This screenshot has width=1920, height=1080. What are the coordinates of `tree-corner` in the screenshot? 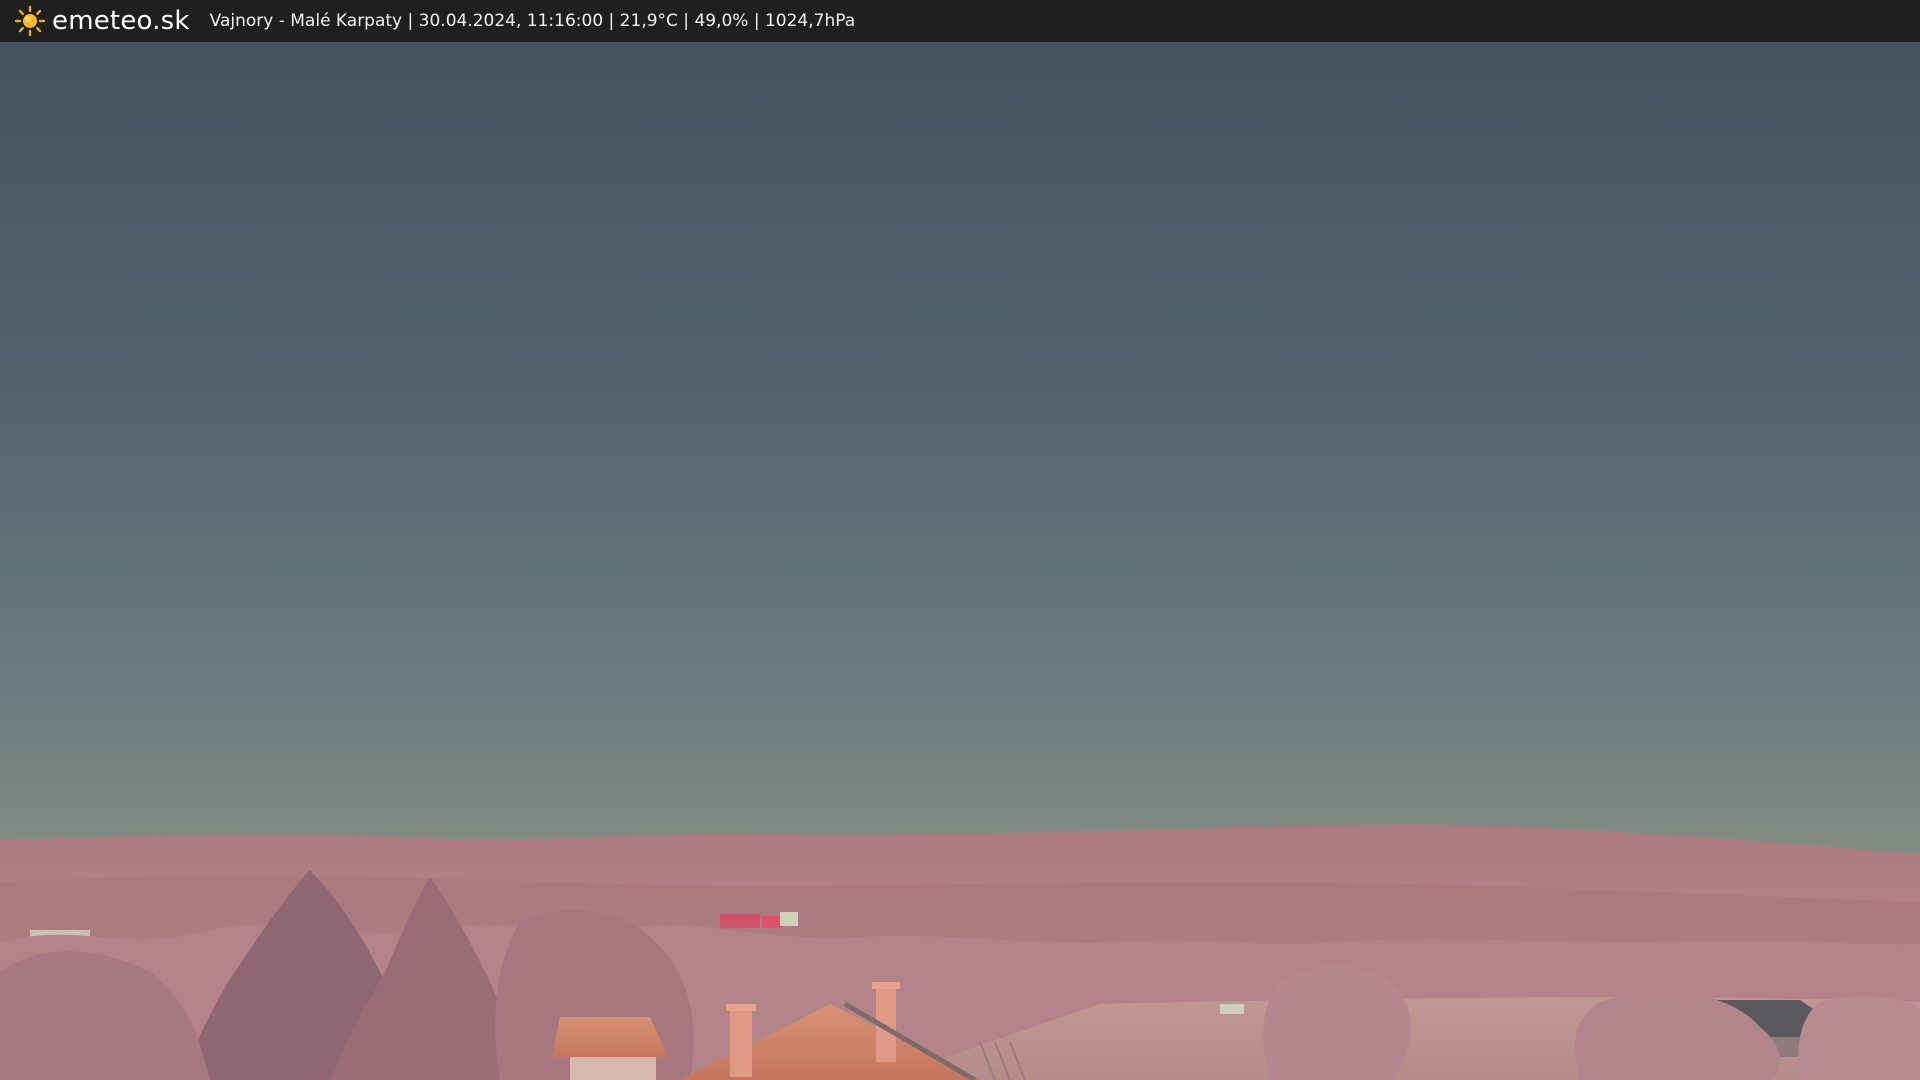 It's located at (1859, 1038).